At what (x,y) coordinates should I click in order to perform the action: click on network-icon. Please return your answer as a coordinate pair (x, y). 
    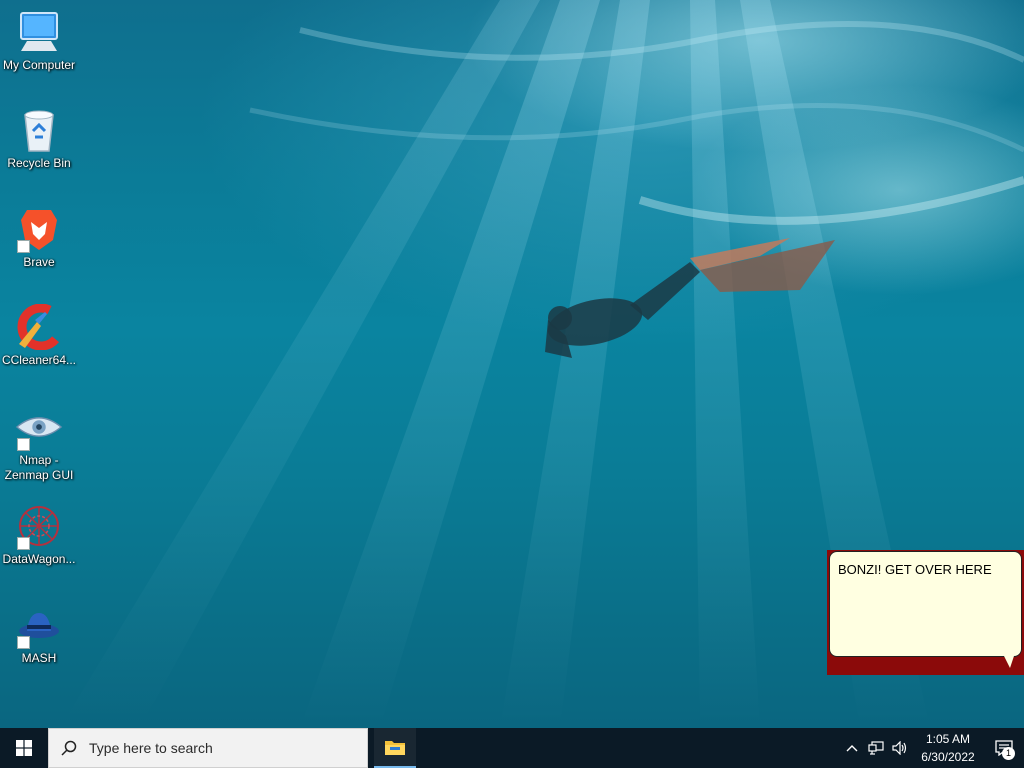
    Looking at the image, I should click on (876, 748).